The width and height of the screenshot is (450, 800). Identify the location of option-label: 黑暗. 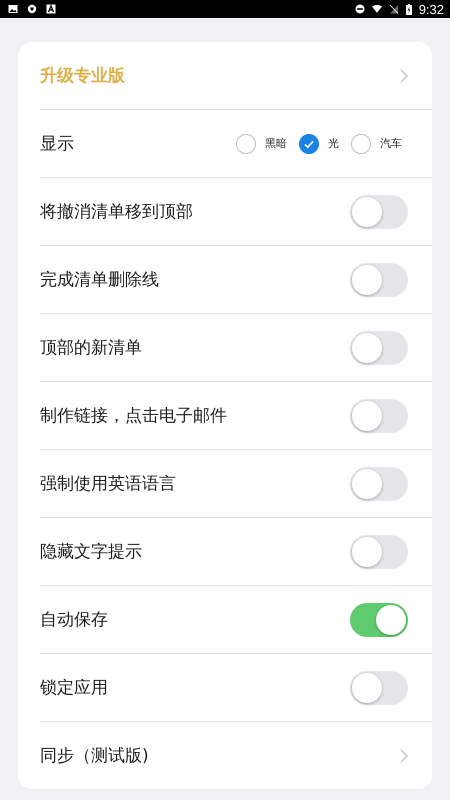
(276, 143).